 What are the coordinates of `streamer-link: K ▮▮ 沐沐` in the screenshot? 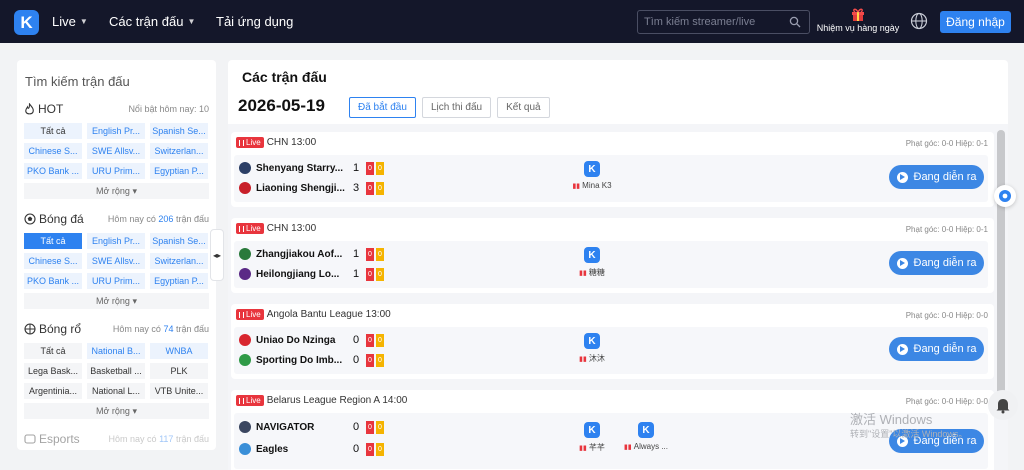 It's located at (592, 348).